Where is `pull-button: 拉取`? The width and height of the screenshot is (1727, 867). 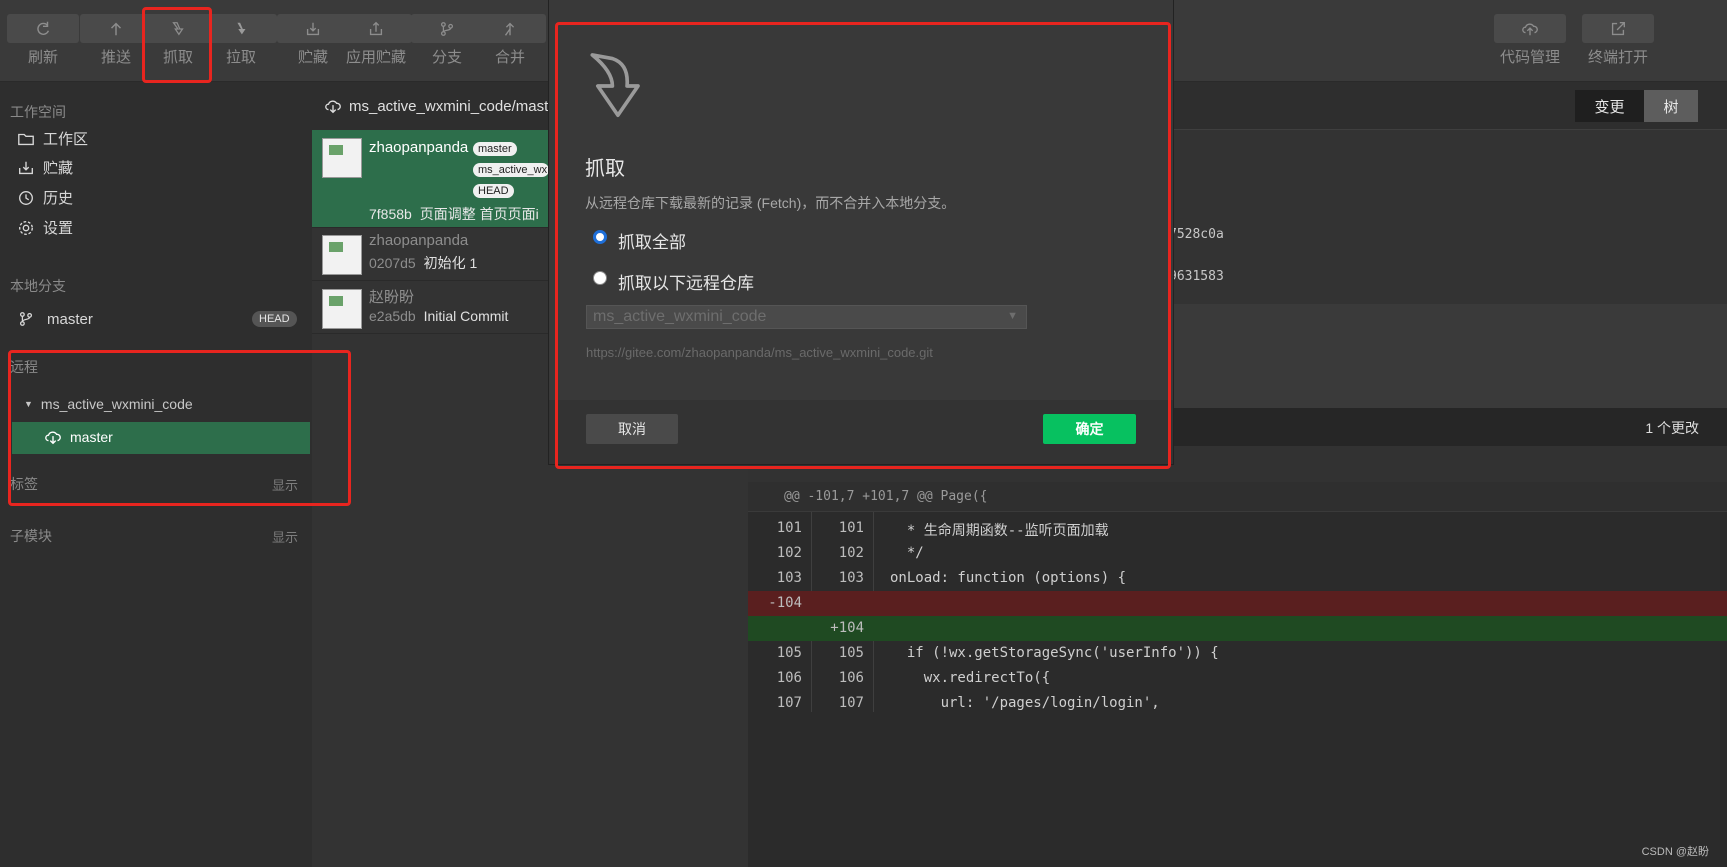
pull-button: 拉取 is located at coordinates (241, 40).